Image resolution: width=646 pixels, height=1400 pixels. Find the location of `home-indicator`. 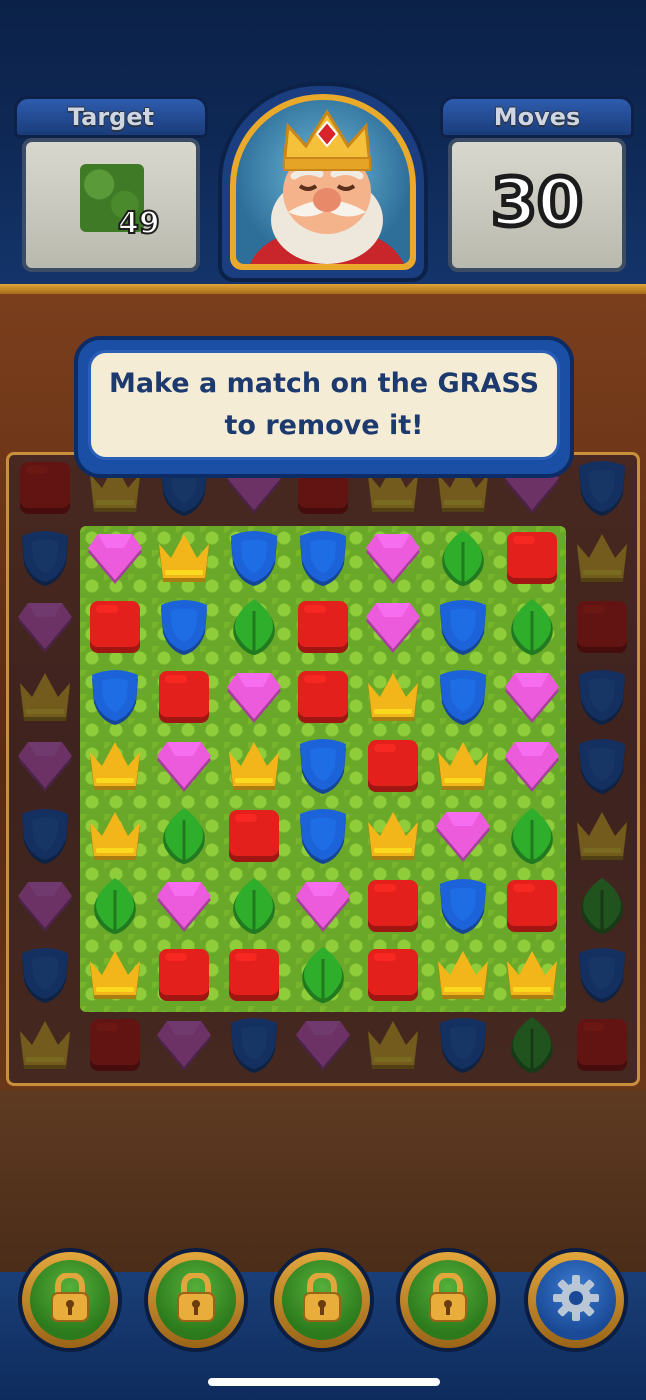

home-indicator is located at coordinates (324, 1382).